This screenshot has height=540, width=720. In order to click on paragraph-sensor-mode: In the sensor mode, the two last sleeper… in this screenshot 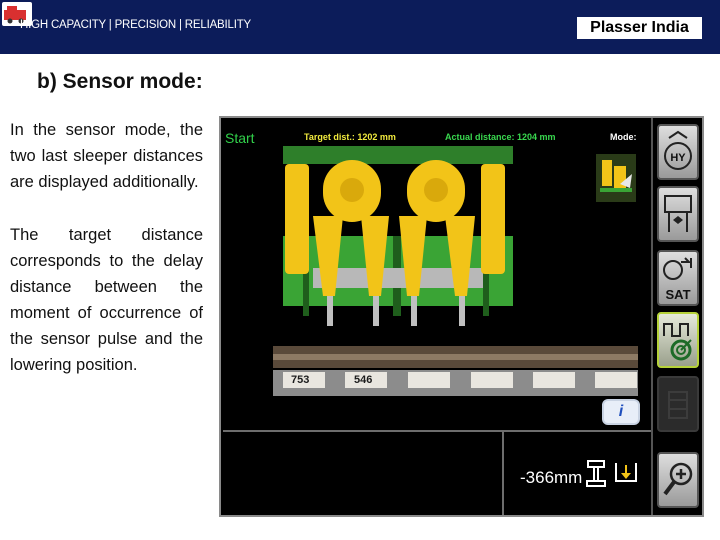, I will do `click(106, 156)`.